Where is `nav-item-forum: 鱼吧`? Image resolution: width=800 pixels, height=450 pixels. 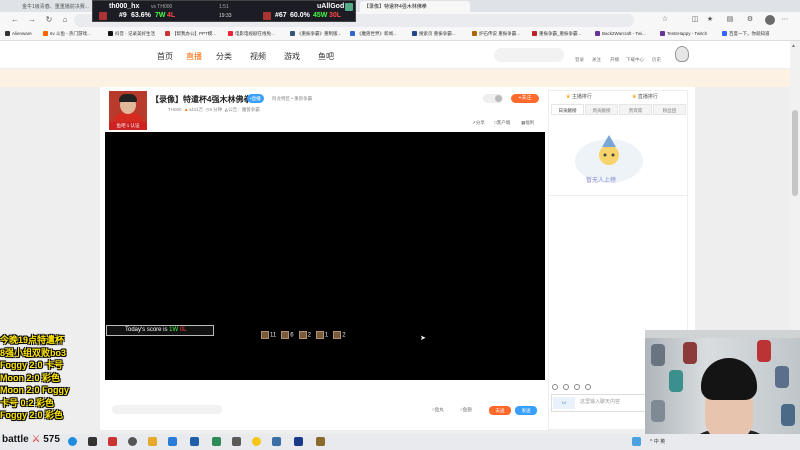 nav-item-forum: 鱼吧 is located at coordinates (326, 56).